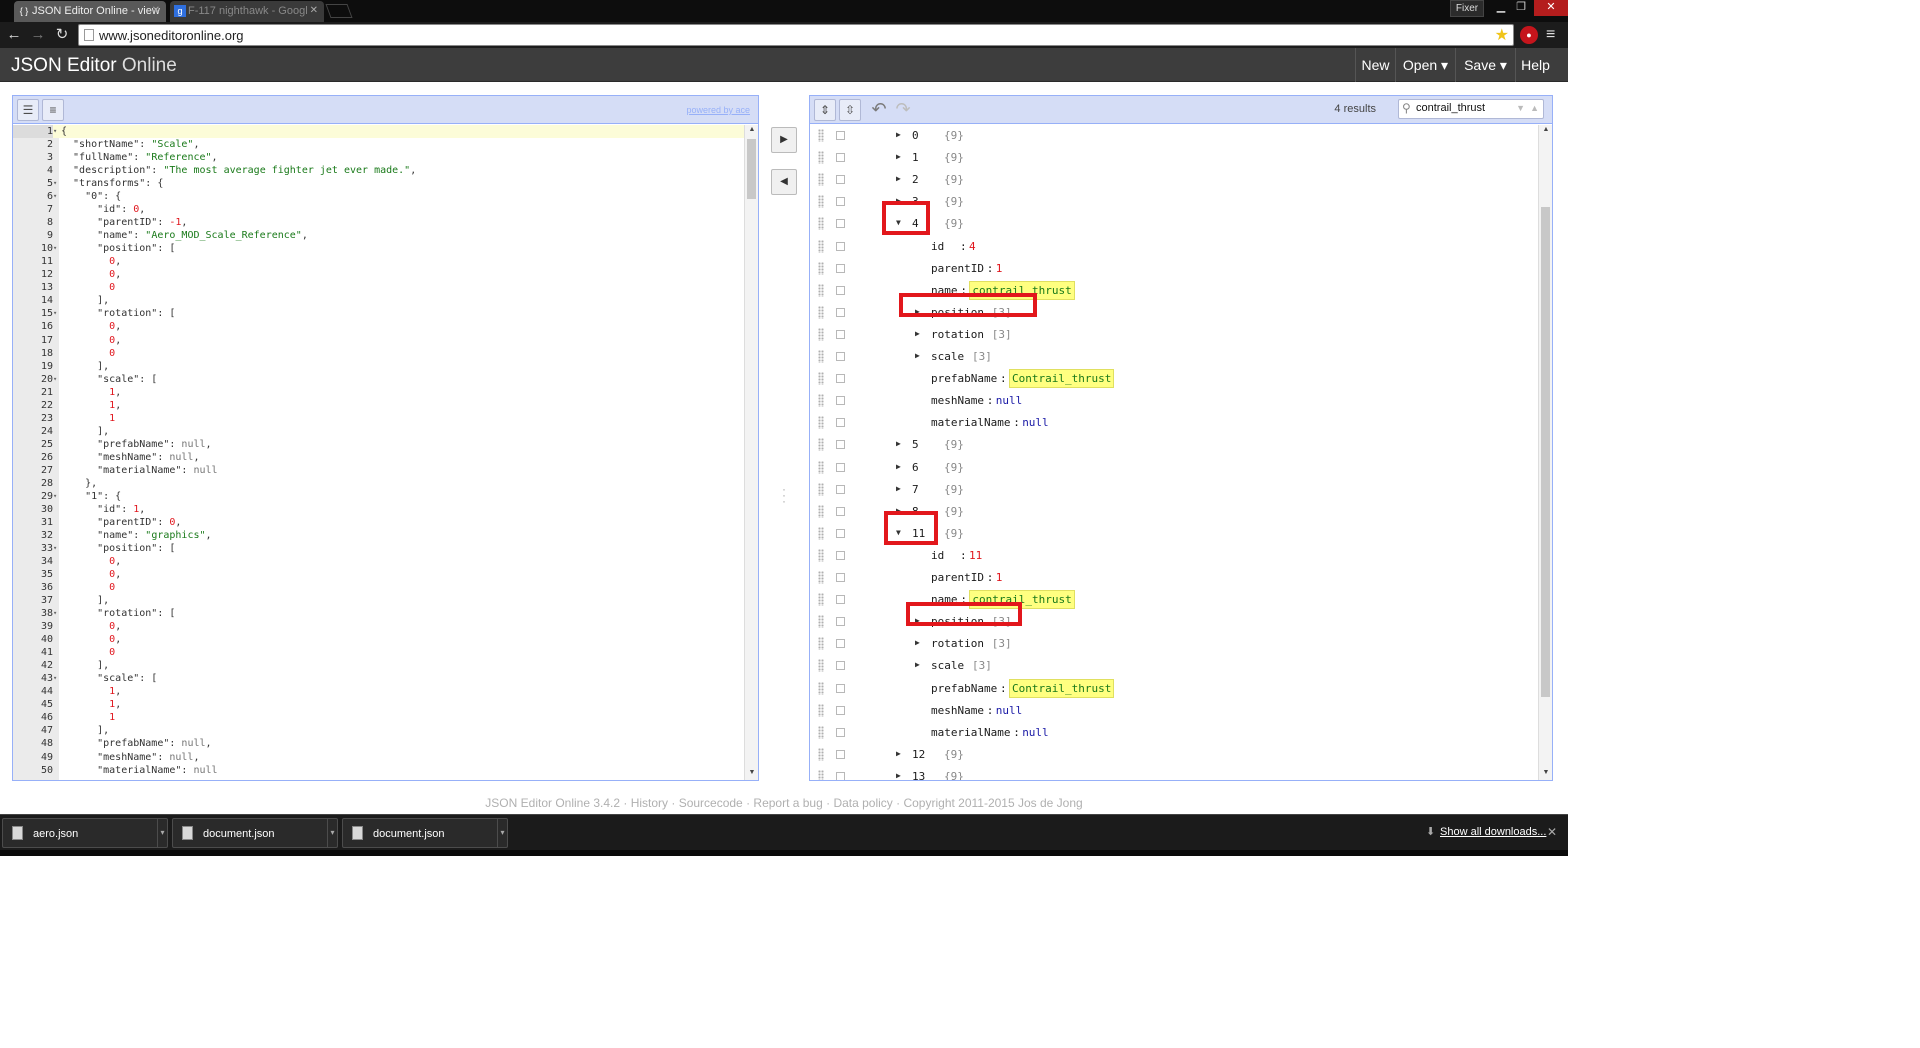 This screenshot has height=1048, width=1920. Describe the element at coordinates (1174, 527) in the screenshot. I see `tree-node: ▼ 11 {9}` at that location.